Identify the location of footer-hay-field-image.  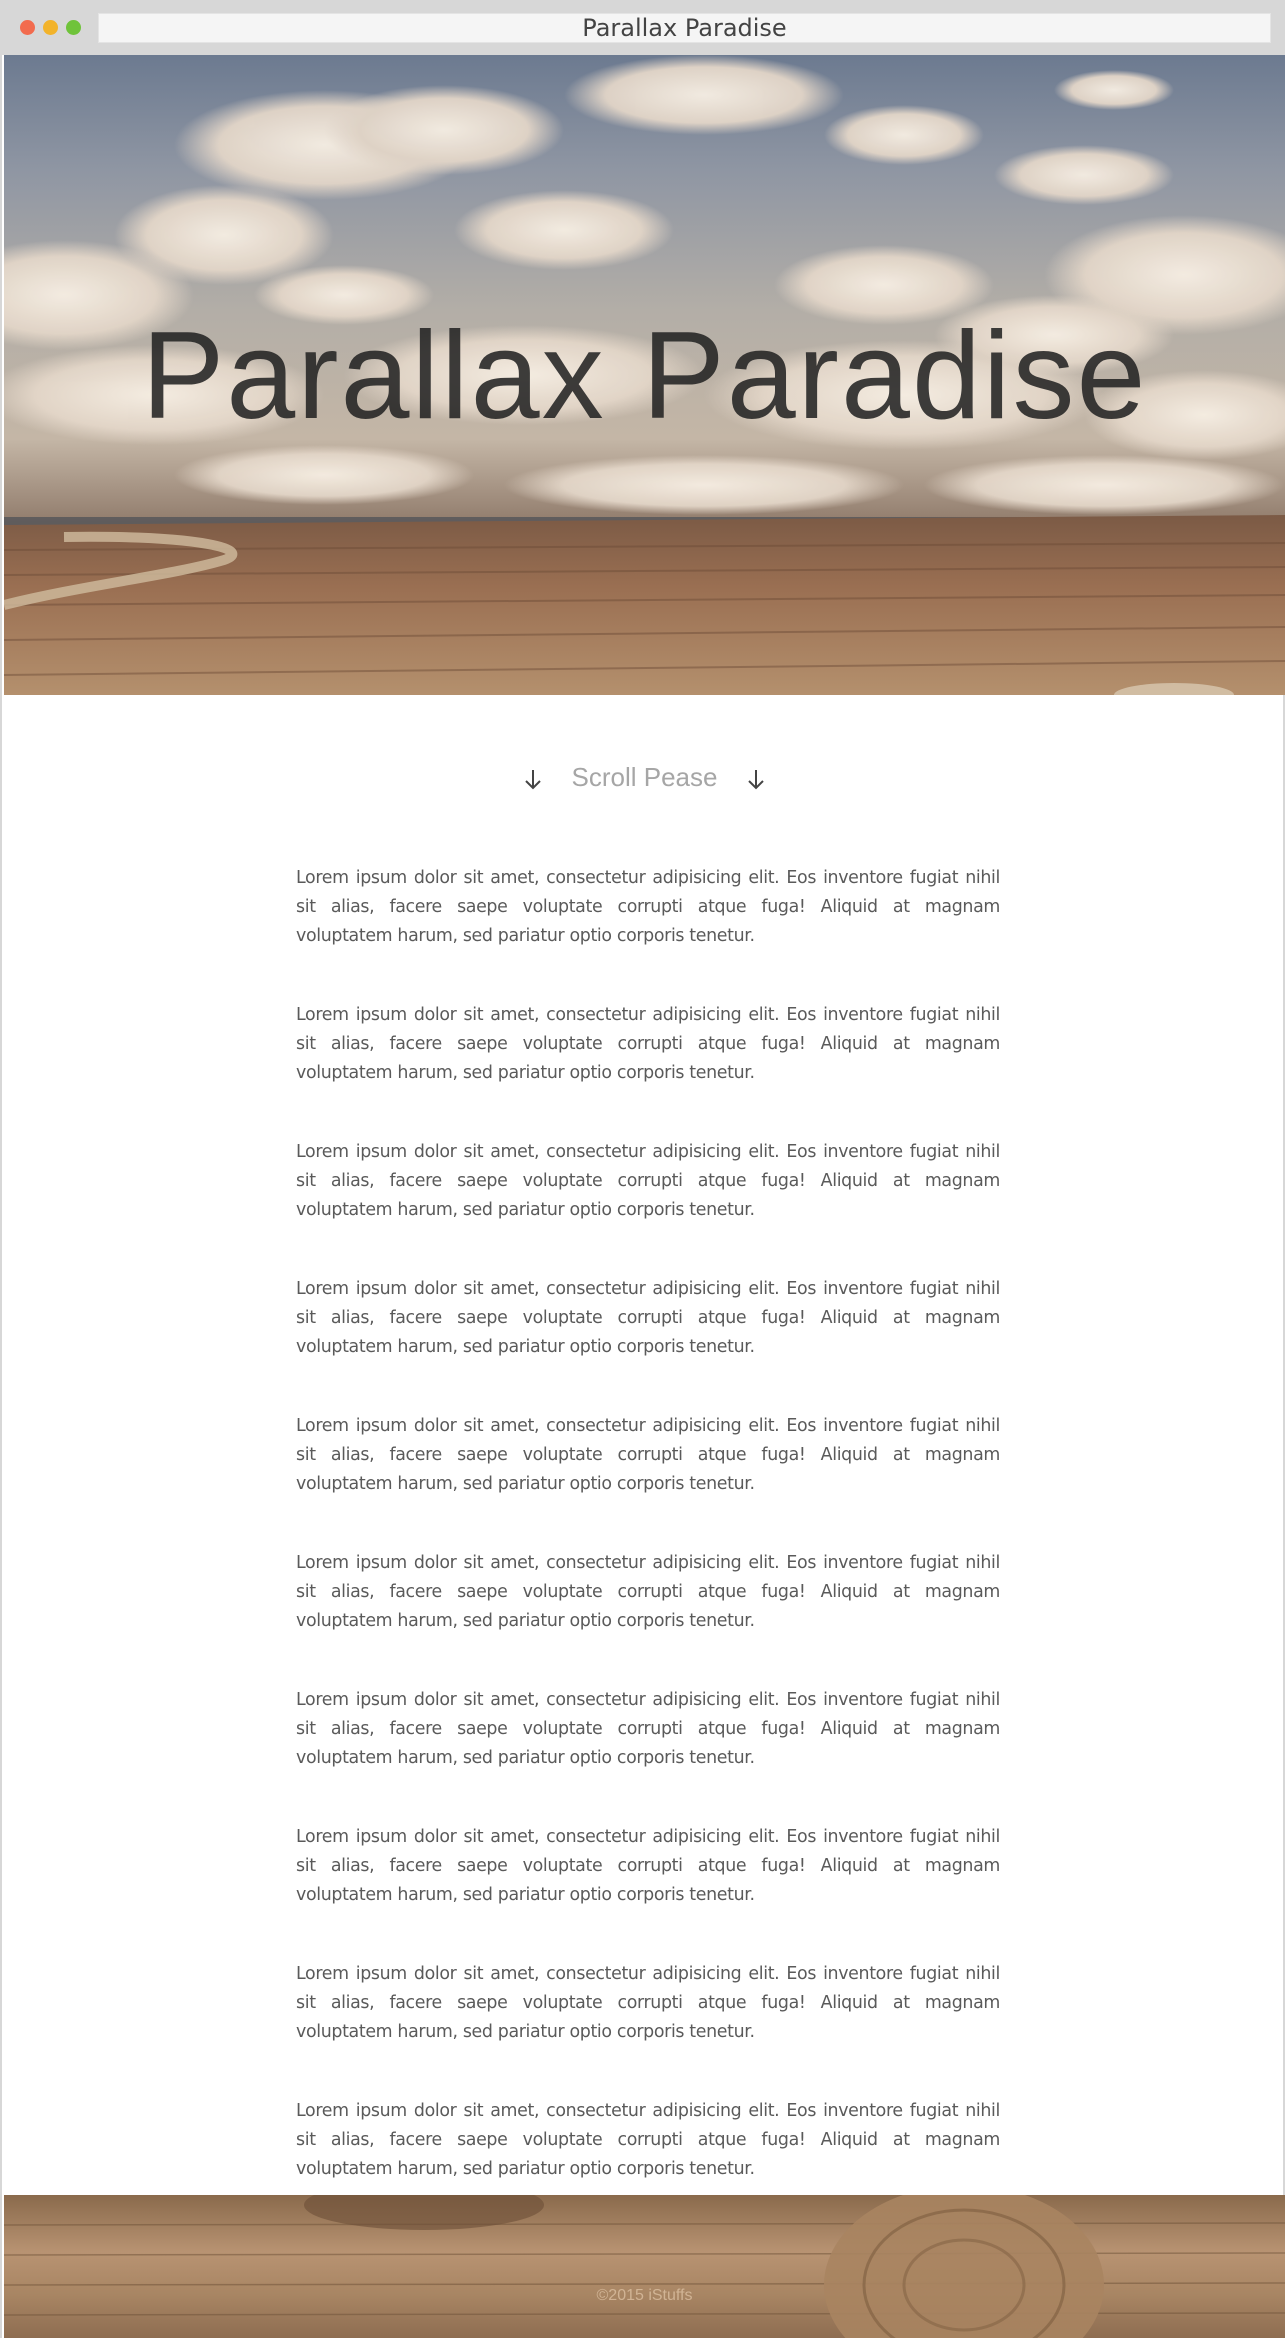
(644, 2266).